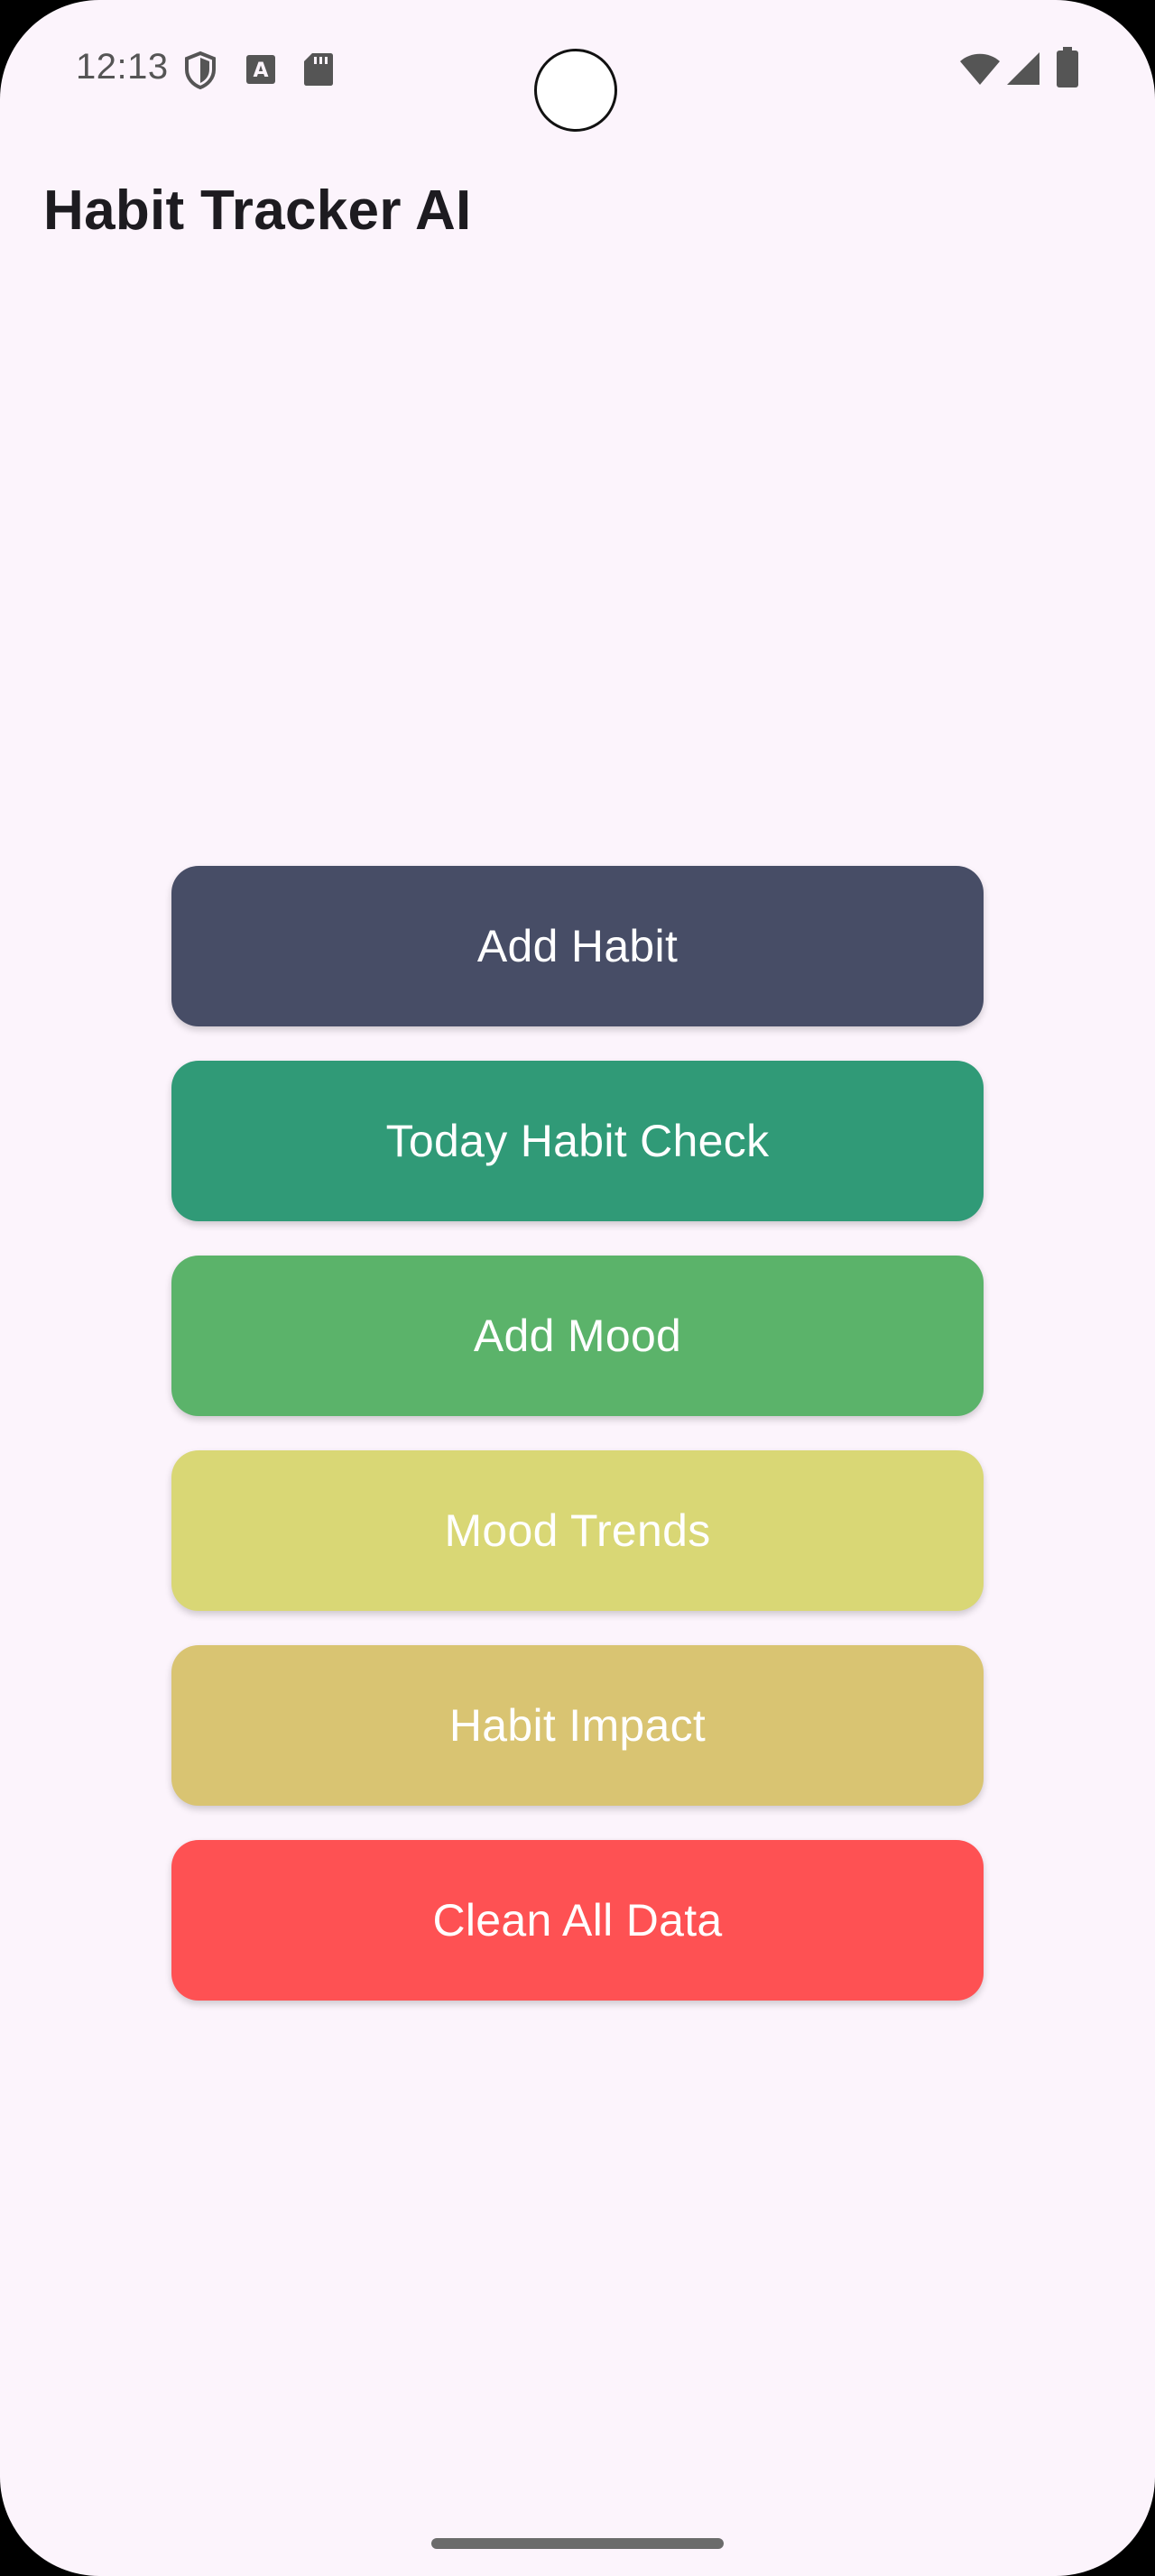  I want to click on status-bar: 12:13 A, so click(577, 68).